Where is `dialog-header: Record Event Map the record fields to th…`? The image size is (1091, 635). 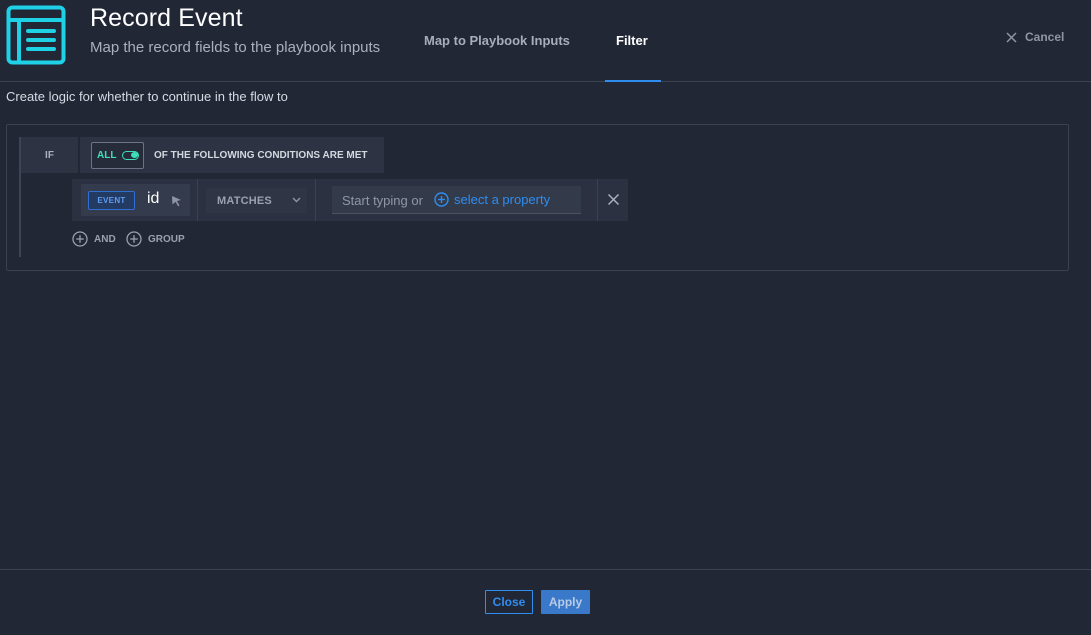
dialog-header: Record Event Map the record fields to th… is located at coordinates (545, 41).